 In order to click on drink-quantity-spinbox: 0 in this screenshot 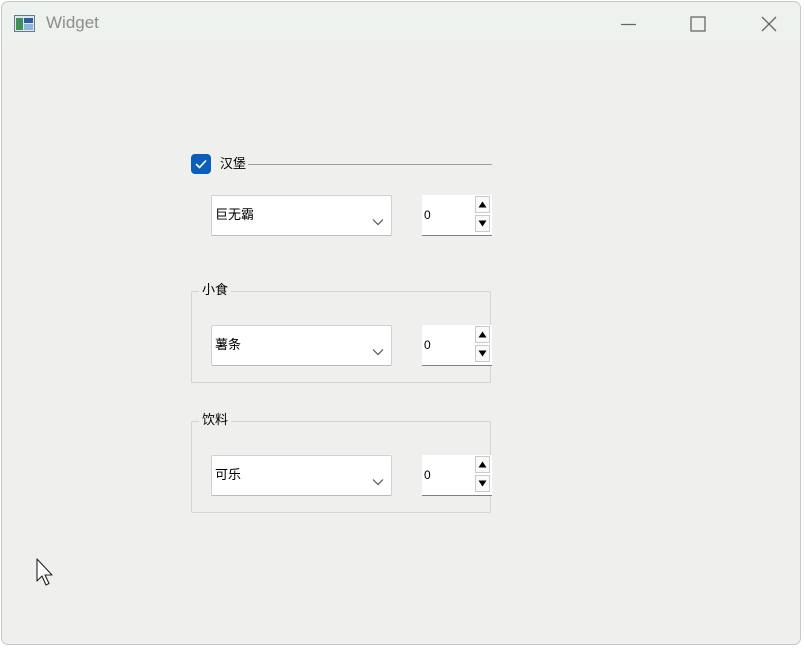, I will do `click(457, 475)`.